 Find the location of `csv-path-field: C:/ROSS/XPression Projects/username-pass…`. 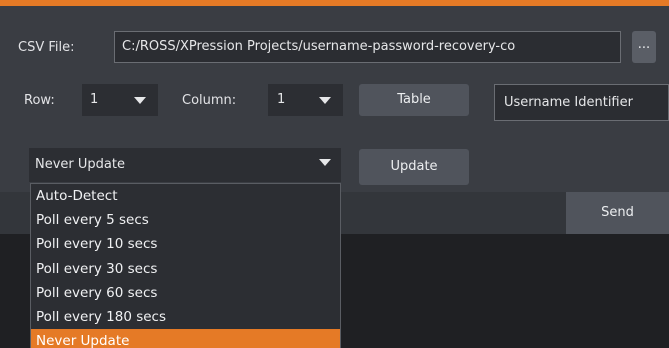

csv-path-field: C:/ROSS/XPression Projects/username-pass… is located at coordinates (367, 47).